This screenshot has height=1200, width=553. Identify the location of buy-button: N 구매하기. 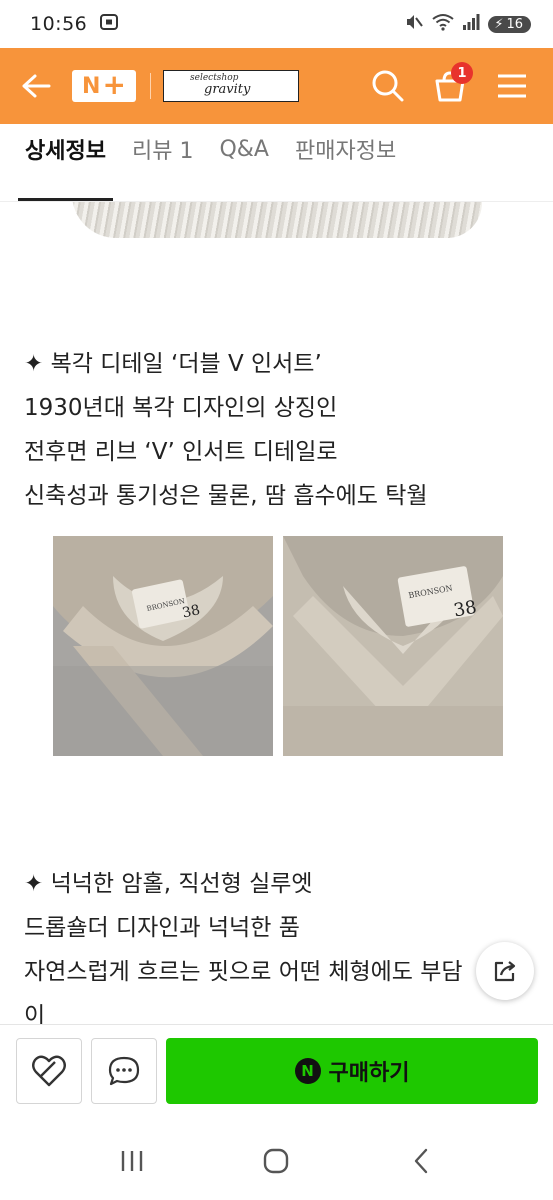
(352, 1071).